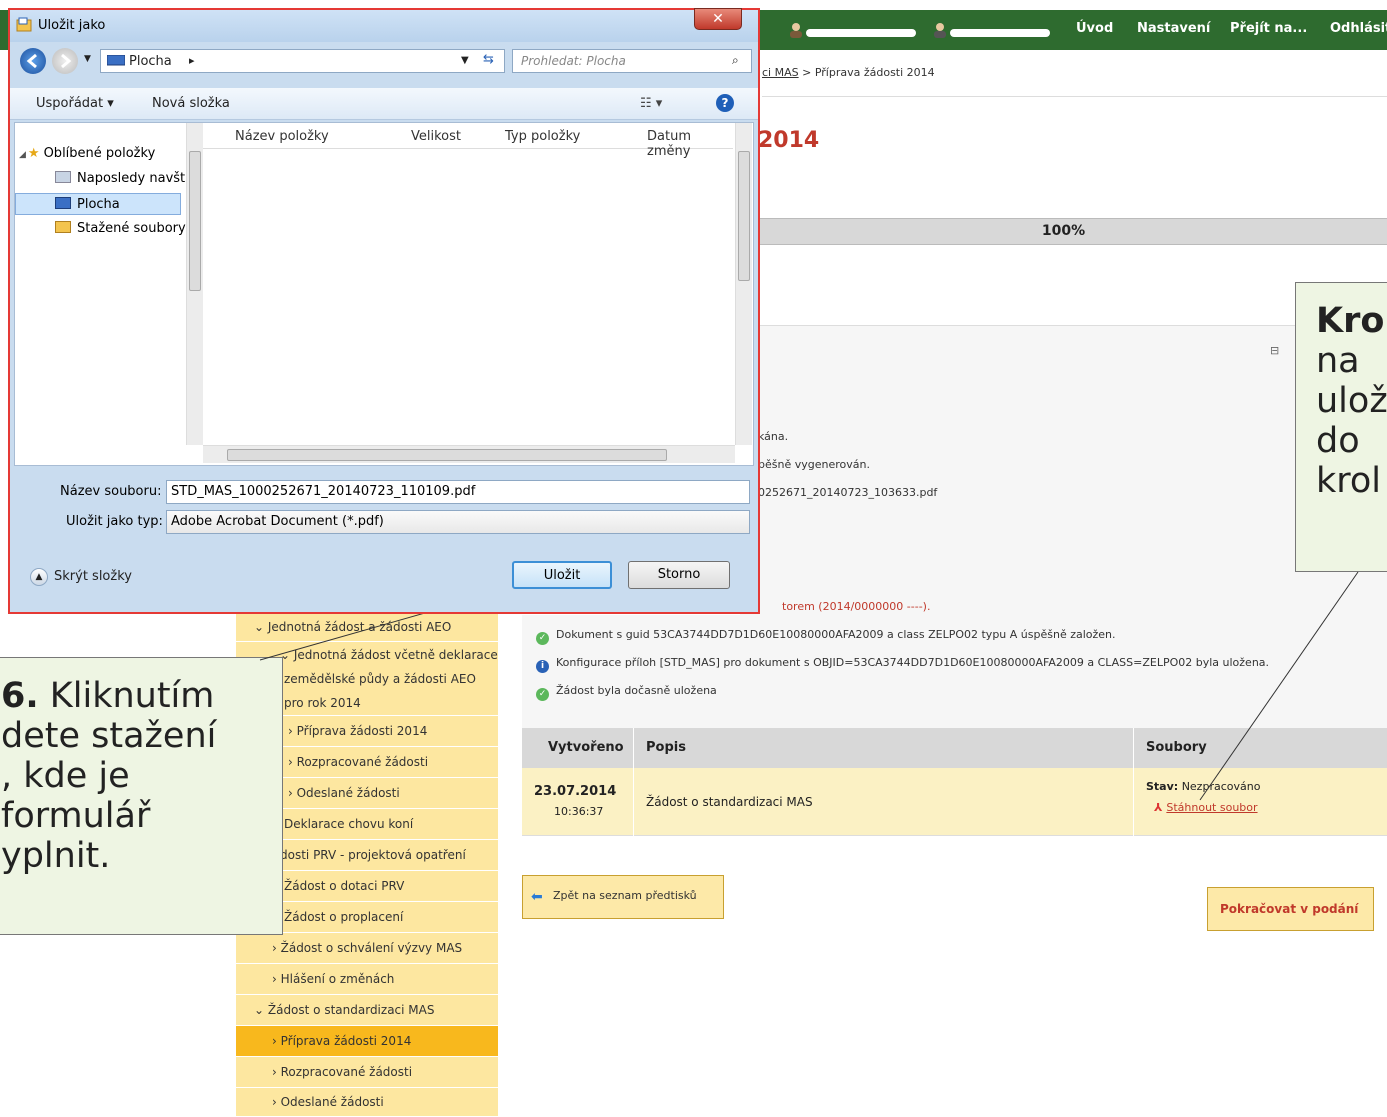 The height and width of the screenshot is (1117, 1387). Describe the element at coordinates (192, 60) in the screenshot. I see `chevron-right-icon: ▸` at that location.